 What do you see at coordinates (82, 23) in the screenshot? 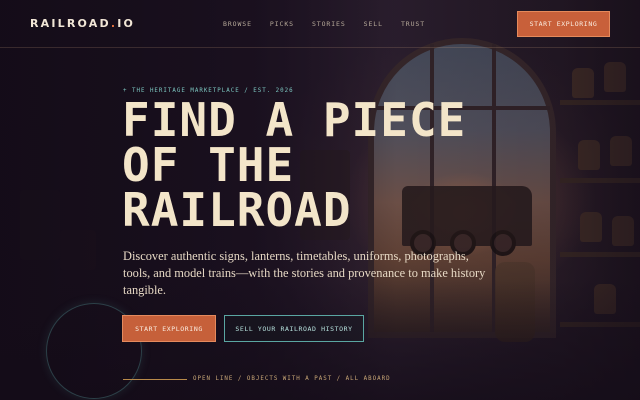
I see `brand-logo: RAILROAD.IO` at bounding box center [82, 23].